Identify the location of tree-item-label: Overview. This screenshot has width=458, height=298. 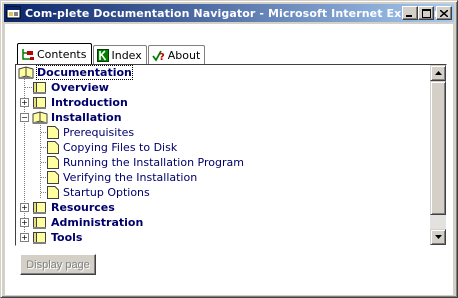
(80, 87).